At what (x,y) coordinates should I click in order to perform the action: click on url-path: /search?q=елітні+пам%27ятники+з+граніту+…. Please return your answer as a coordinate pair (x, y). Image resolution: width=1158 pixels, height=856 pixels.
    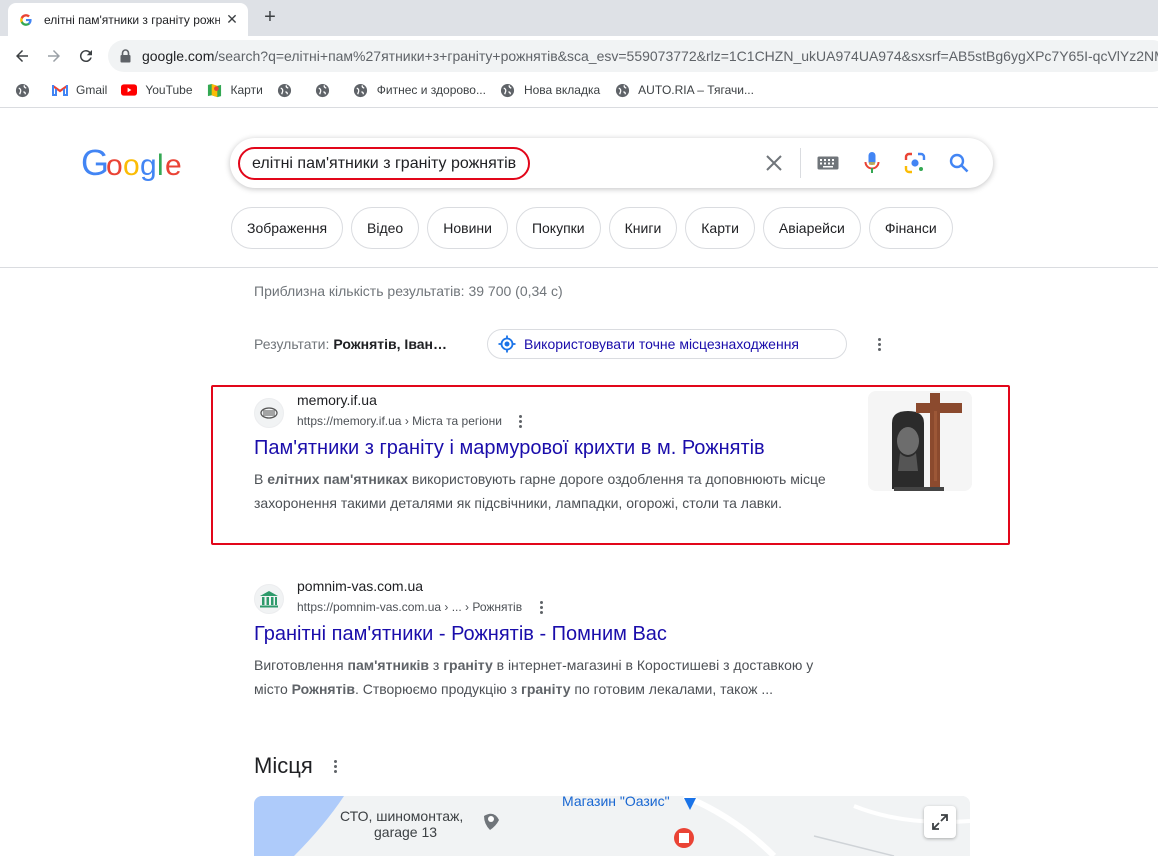
    Looking at the image, I should click on (686, 56).